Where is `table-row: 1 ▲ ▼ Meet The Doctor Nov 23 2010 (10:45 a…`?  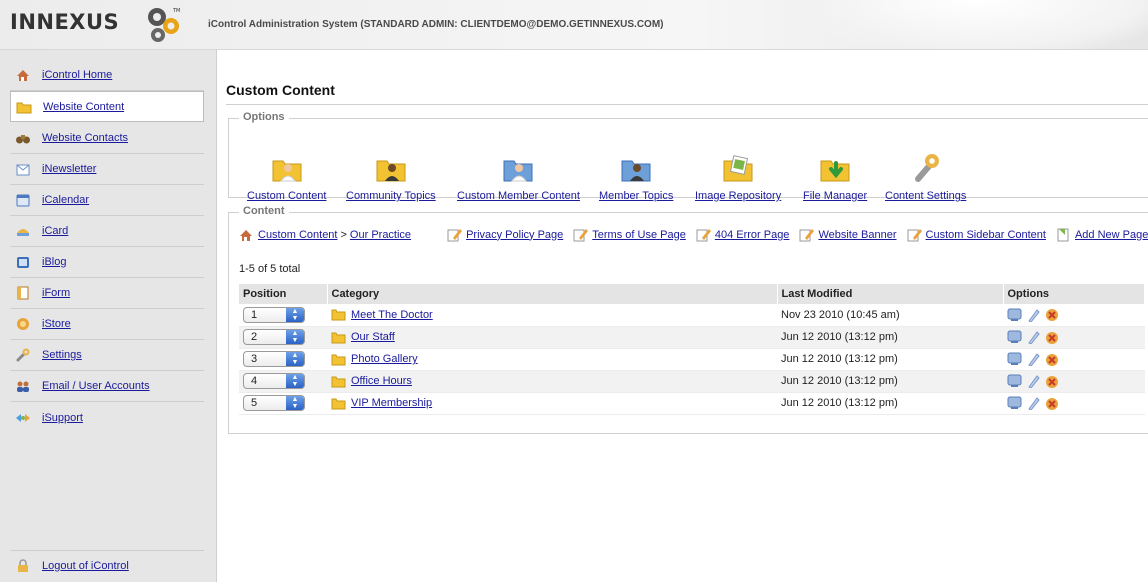 table-row: 1 ▲ ▼ Meet The Doctor Nov 23 2010 (10:45 a… is located at coordinates (692, 315).